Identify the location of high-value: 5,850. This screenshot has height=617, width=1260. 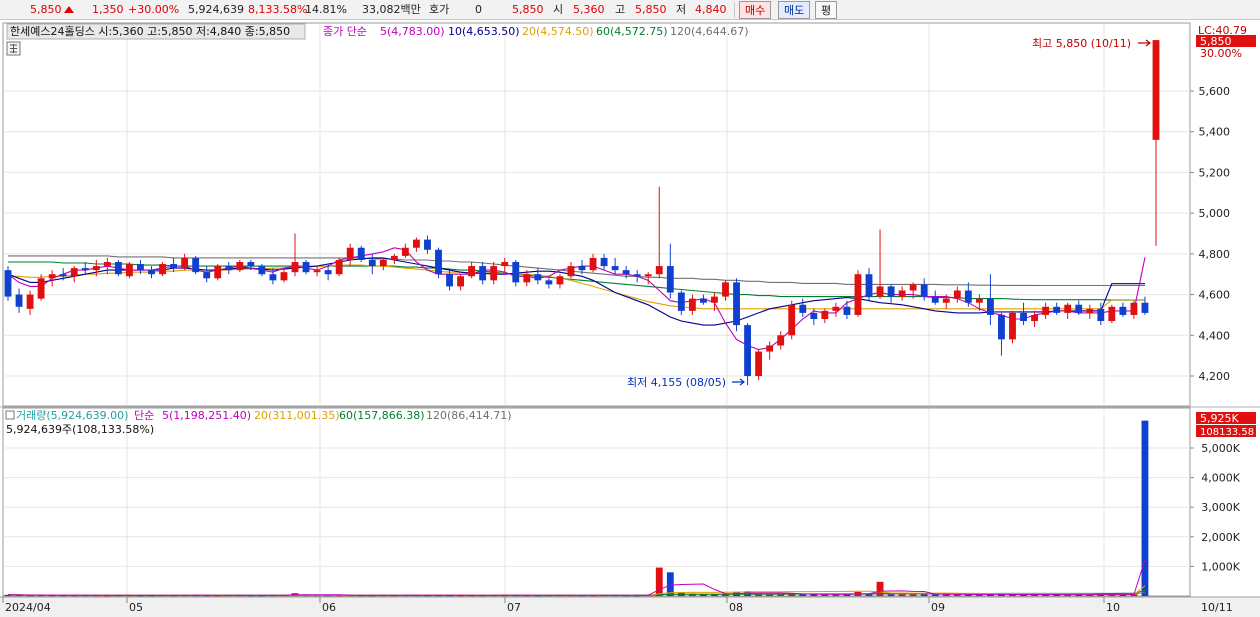
(651, 9).